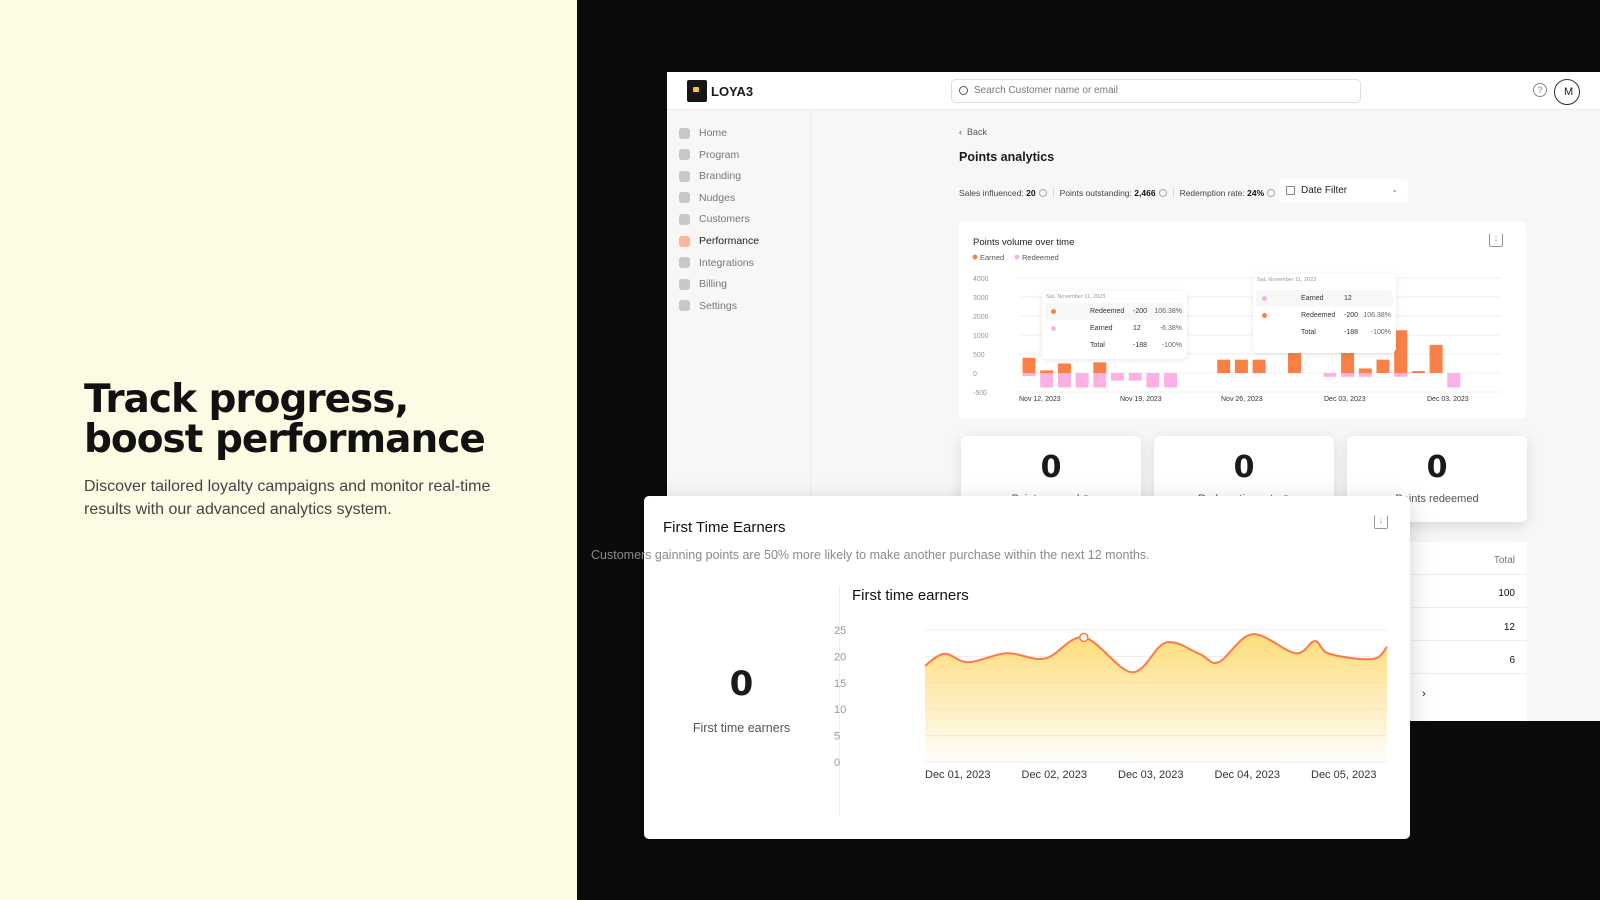 Image resolution: width=1600 pixels, height=900 pixels. I want to click on search-input: Search Customer name or email, so click(1156, 91).